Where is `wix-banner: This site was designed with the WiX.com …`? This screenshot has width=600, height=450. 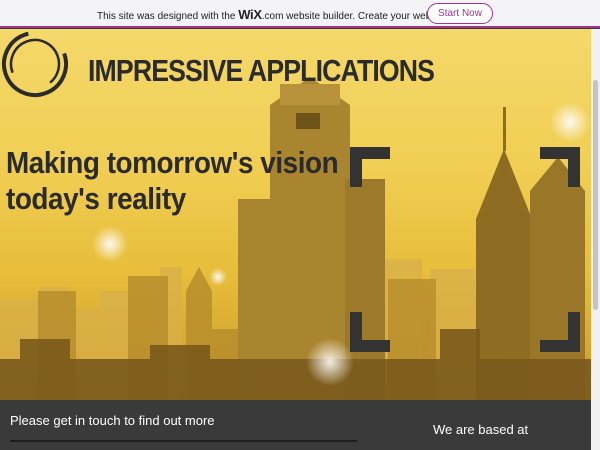 wix-banner: This site was designed with the WiX.com … is located at coordinates (300, 14).